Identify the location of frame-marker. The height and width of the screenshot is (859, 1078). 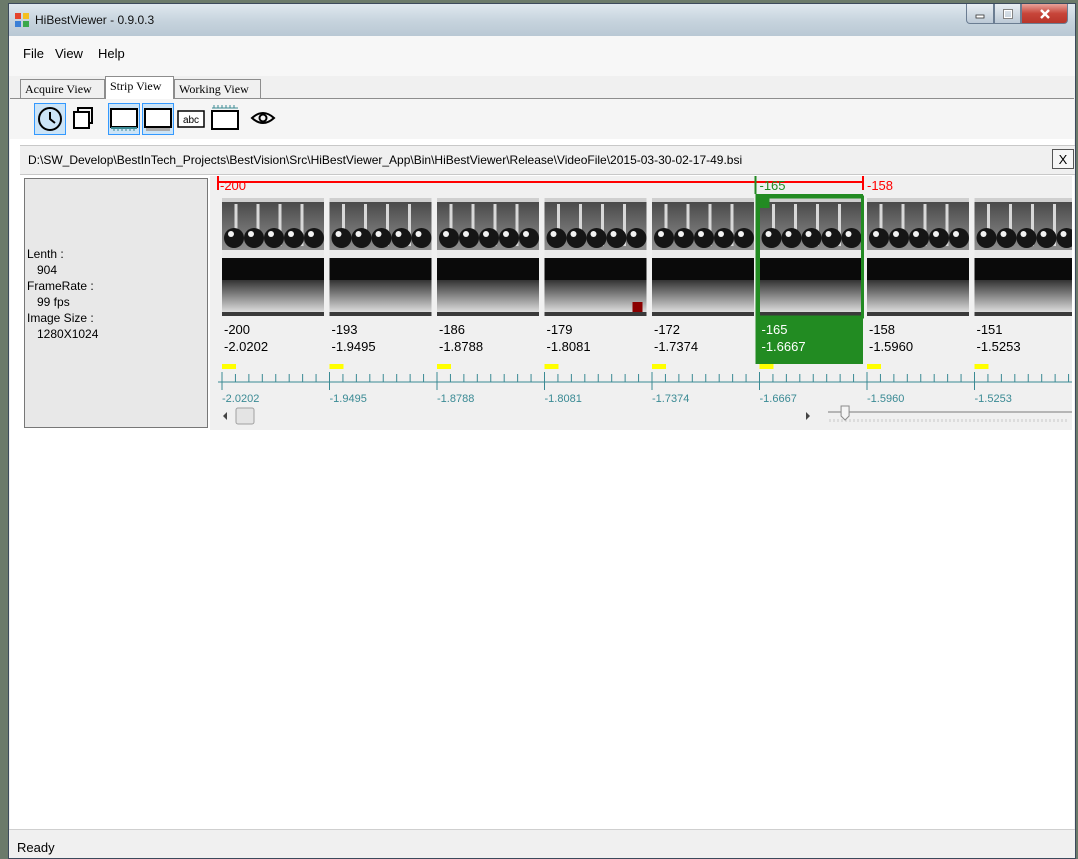
(637, 307).